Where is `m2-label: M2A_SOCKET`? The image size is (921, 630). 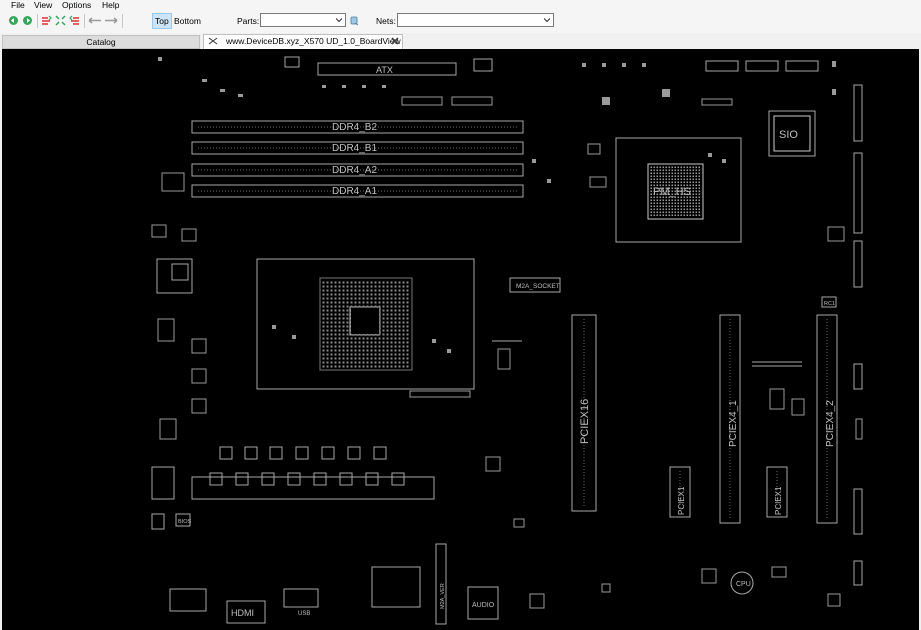
m2-label: M2A_SOCKET is located at coordinates (538, 286).